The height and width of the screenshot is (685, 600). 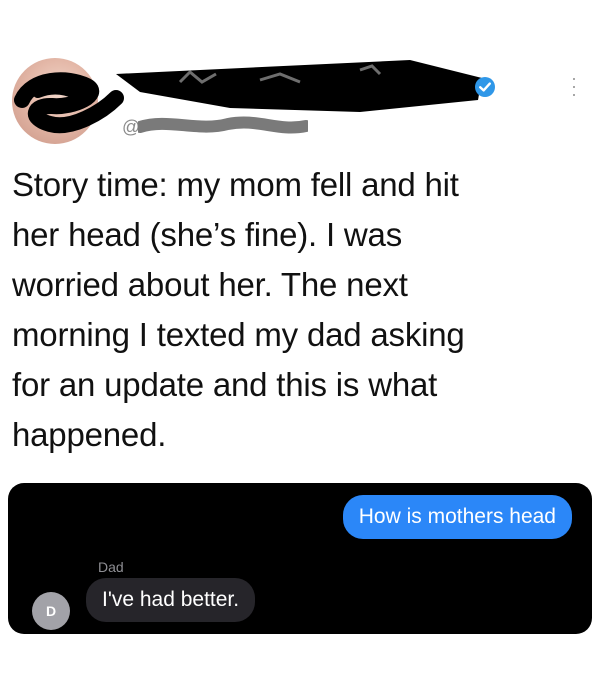 I want to click on display-name-redaction, so click(x=299, y=86).